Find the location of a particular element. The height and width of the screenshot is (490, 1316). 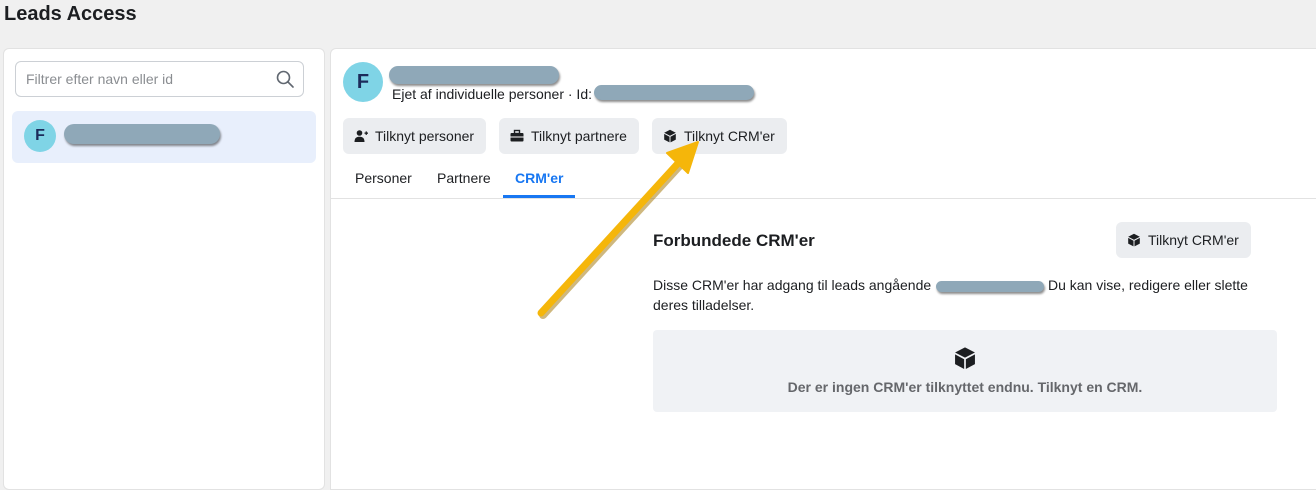

briefcase-icon is located at coordinates (517, 135).